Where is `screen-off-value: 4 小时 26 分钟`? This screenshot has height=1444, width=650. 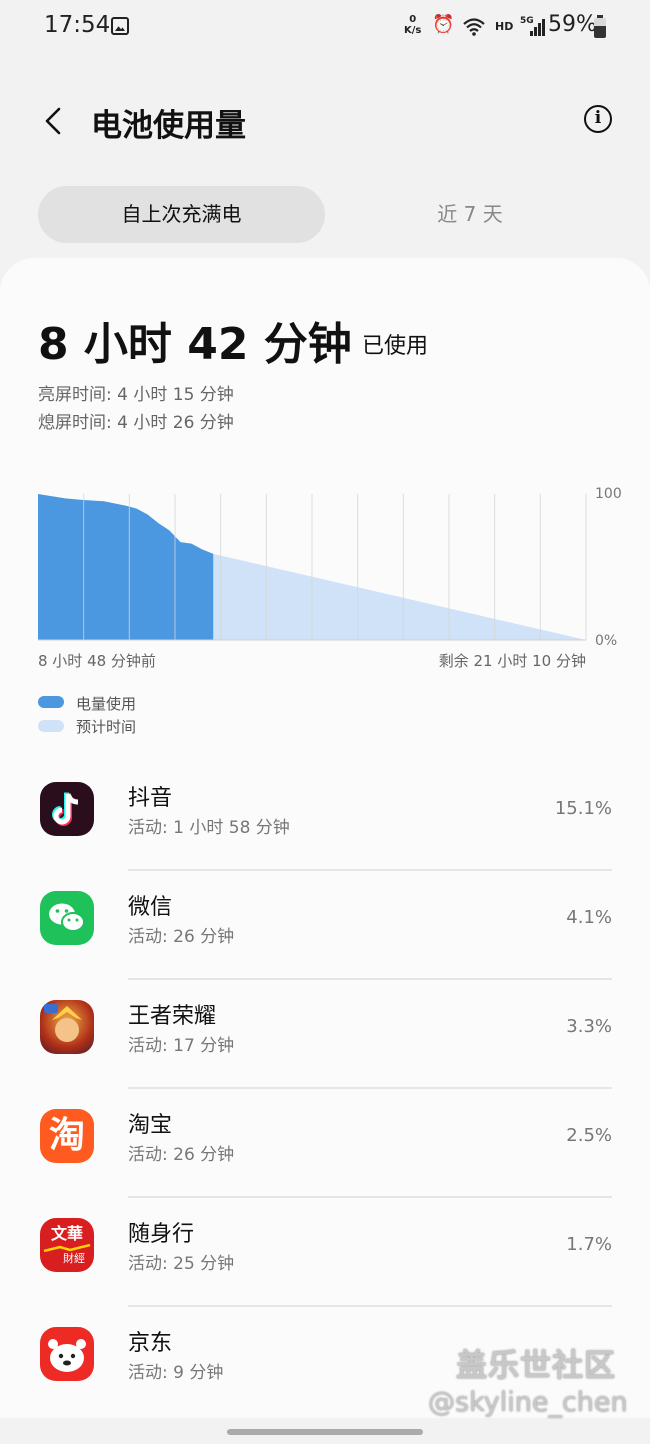 screen-off-value: 4 小时 26 分钟 is located at coordinates (175, 423).